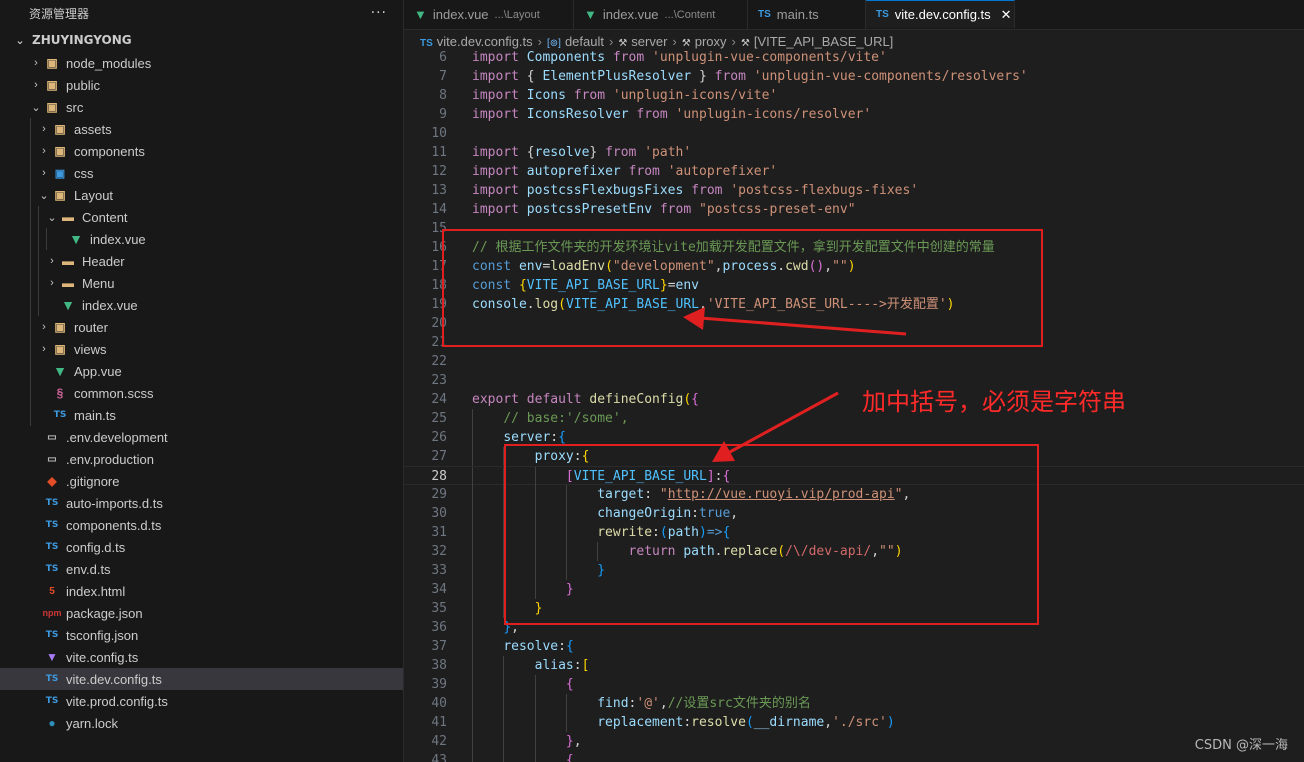  I want to click on arrow-to-env-log, so click(795, 321).